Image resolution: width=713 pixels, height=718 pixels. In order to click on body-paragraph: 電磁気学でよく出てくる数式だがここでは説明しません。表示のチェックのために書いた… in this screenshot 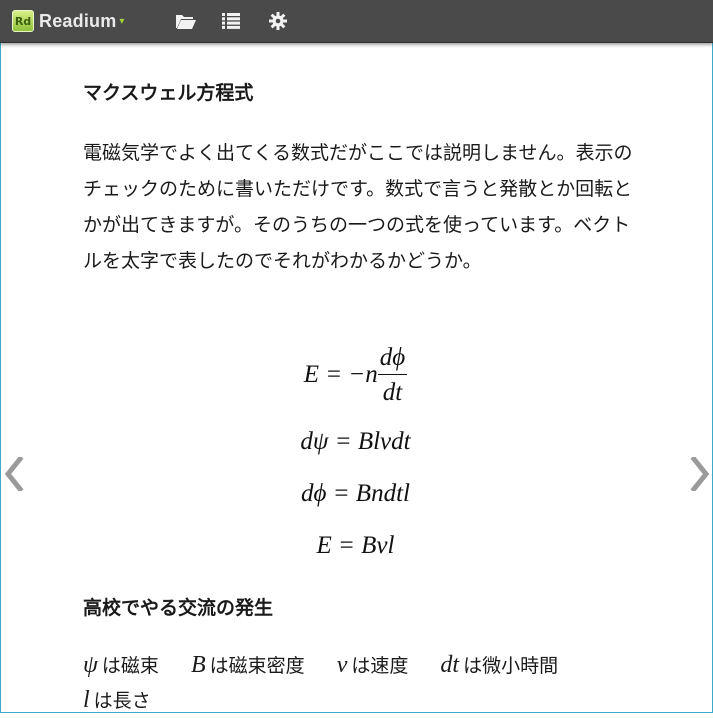, I will do `click(358, 207)`.